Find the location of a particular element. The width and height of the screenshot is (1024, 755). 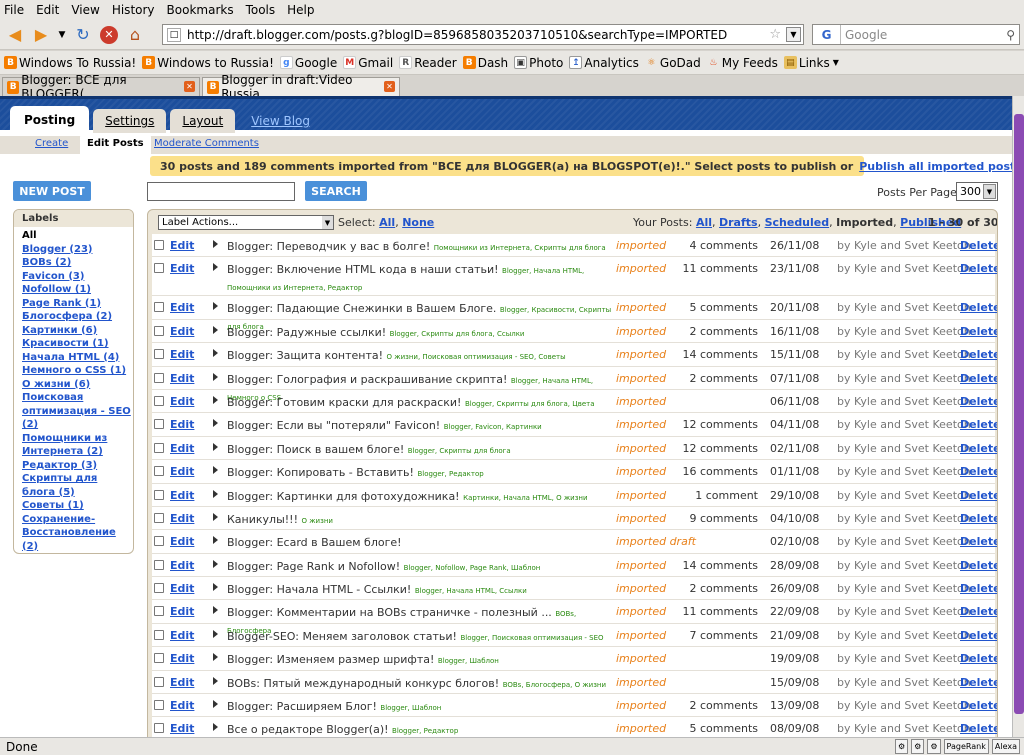

label-link: Советы (1) is located at coordinates (53, 505).